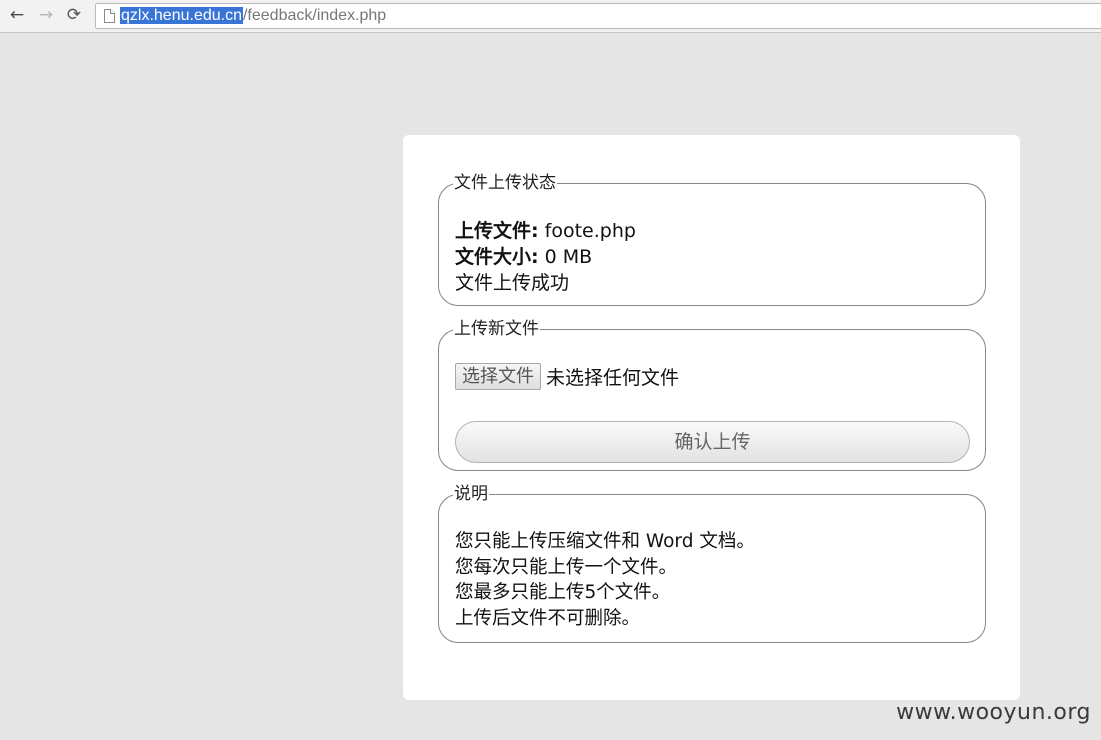 This screenshot has width=1101, height=740. I want to click on upload-status-legend: 文件上传状态, so click(505, 183).